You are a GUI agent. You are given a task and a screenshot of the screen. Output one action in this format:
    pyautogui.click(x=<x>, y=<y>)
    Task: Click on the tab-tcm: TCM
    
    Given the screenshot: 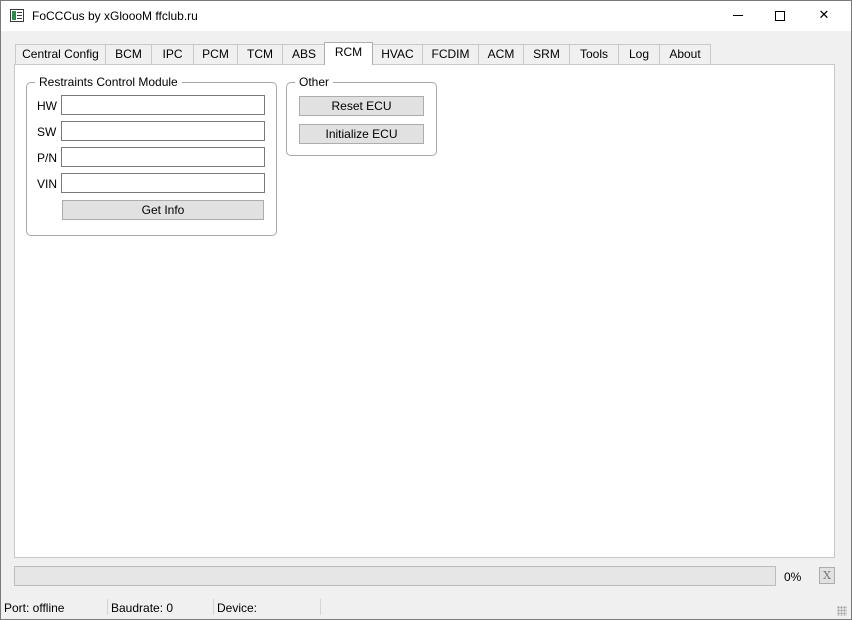 What is the action you would take?
    pyautogui.click(x=260, y=54)
    